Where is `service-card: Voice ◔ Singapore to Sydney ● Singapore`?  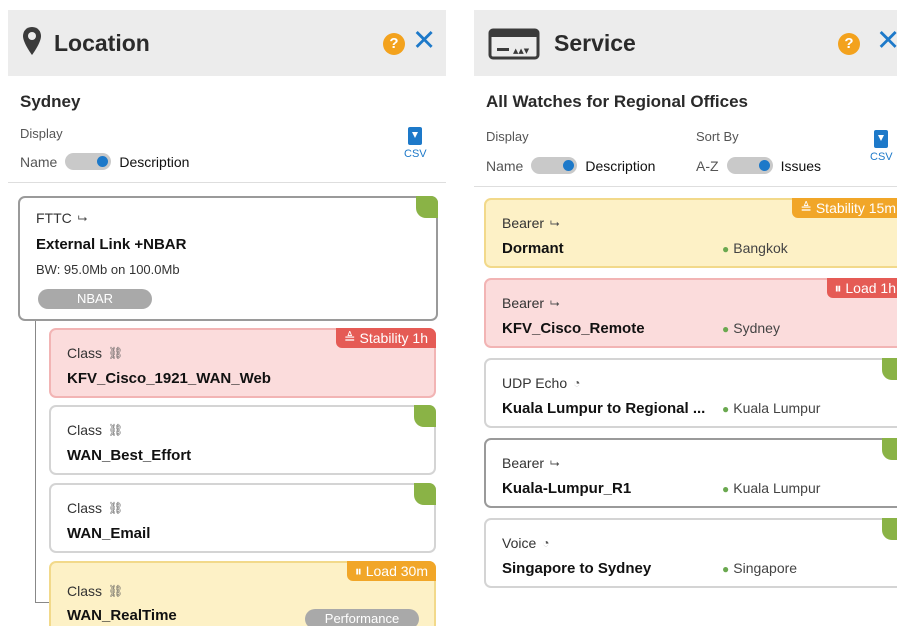
service-card: Voice ◔ Singapore to Sydney ● Singapore is located at coordinates (690, 553).